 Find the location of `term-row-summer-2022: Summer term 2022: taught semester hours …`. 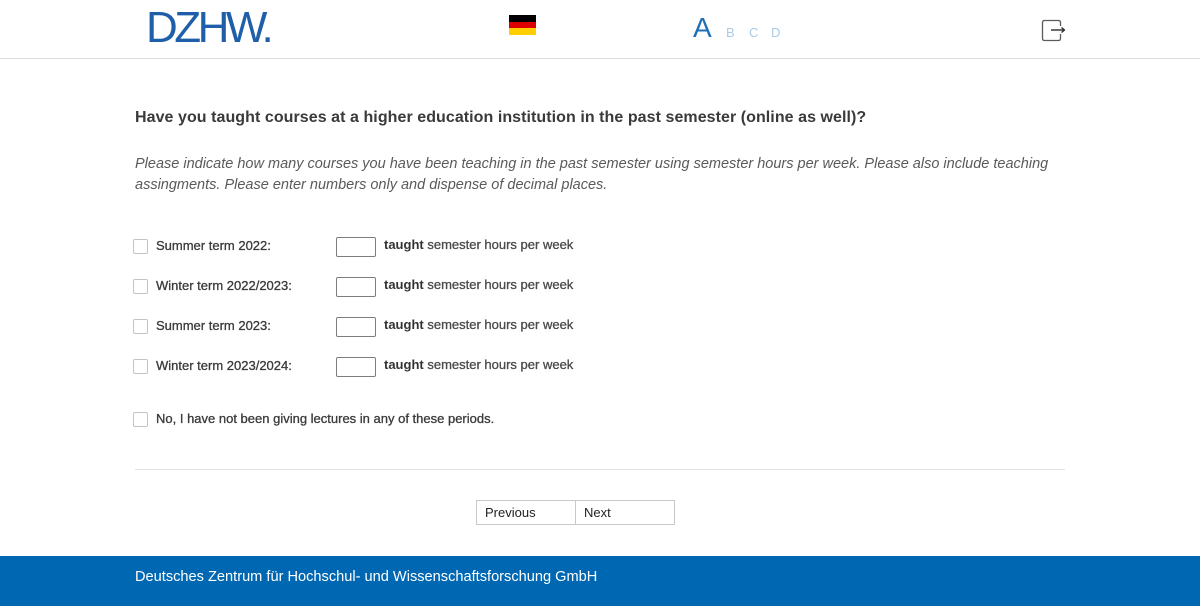

term-row-summer-2022: Summer term 2022: taught semester hours … is located at coordinates (600, 246).